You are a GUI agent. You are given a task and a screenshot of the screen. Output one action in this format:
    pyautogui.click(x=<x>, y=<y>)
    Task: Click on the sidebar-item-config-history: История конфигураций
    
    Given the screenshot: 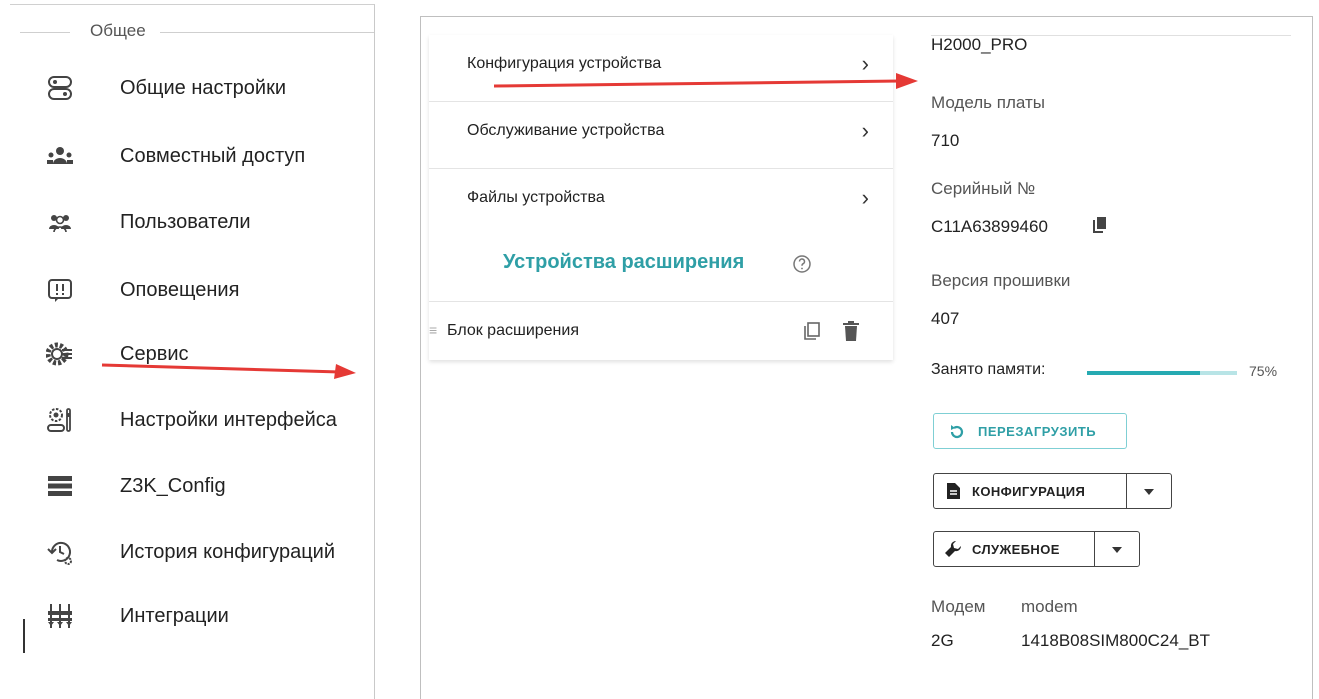 What is the action you would take?
    pyautogui.click(x=206, y=555)
    